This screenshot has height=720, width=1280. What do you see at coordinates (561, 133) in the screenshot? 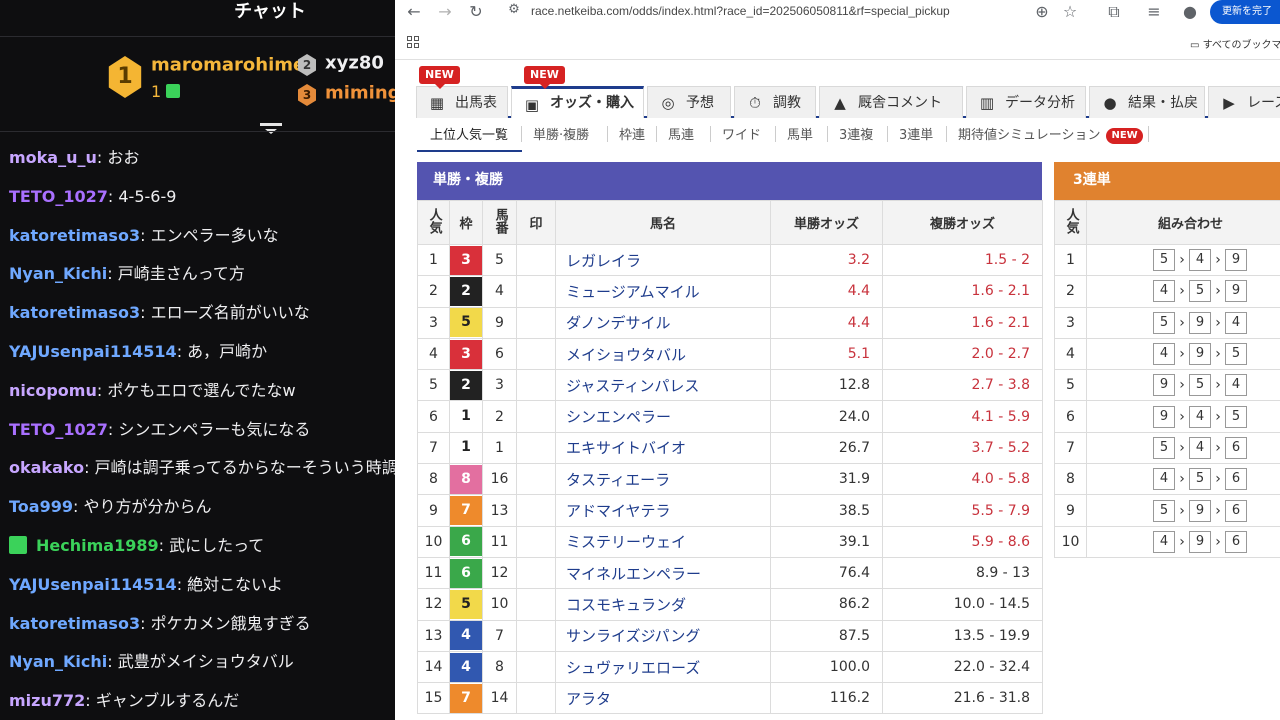
I see `subtab: 単勝·複勝` at bounding box center [561, 133].